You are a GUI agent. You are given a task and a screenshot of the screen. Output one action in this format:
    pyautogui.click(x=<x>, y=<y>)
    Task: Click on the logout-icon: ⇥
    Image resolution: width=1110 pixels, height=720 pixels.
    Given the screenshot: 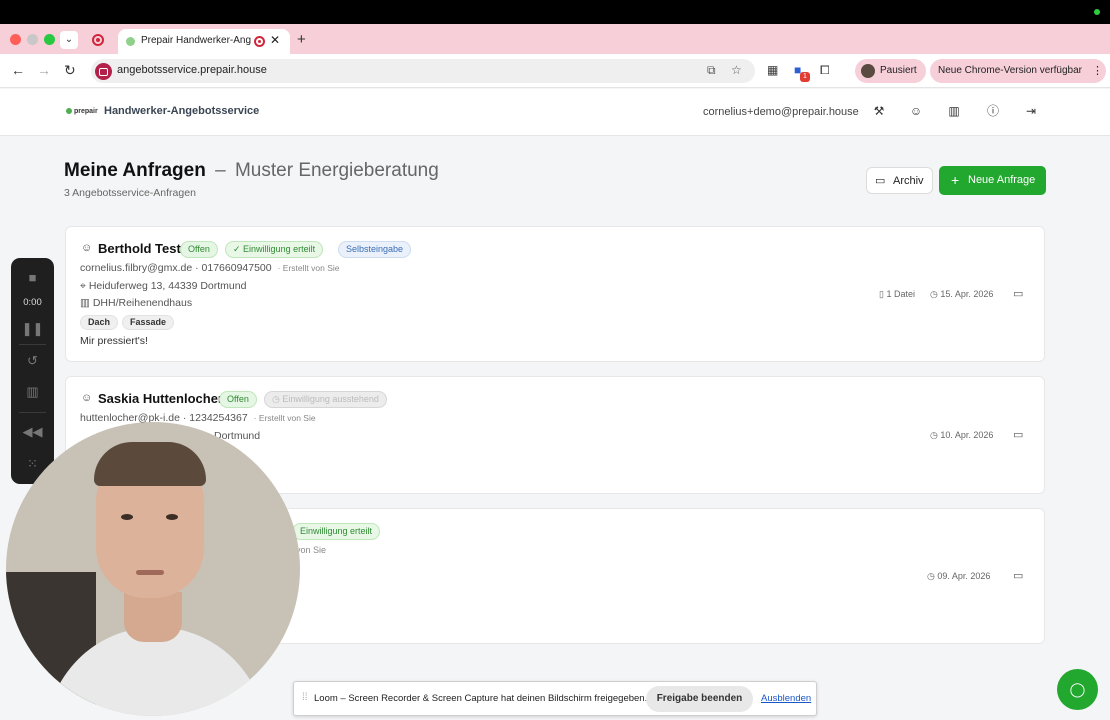 What is the action you would take?
    pyautogui.click(x=1031, y=111)
    